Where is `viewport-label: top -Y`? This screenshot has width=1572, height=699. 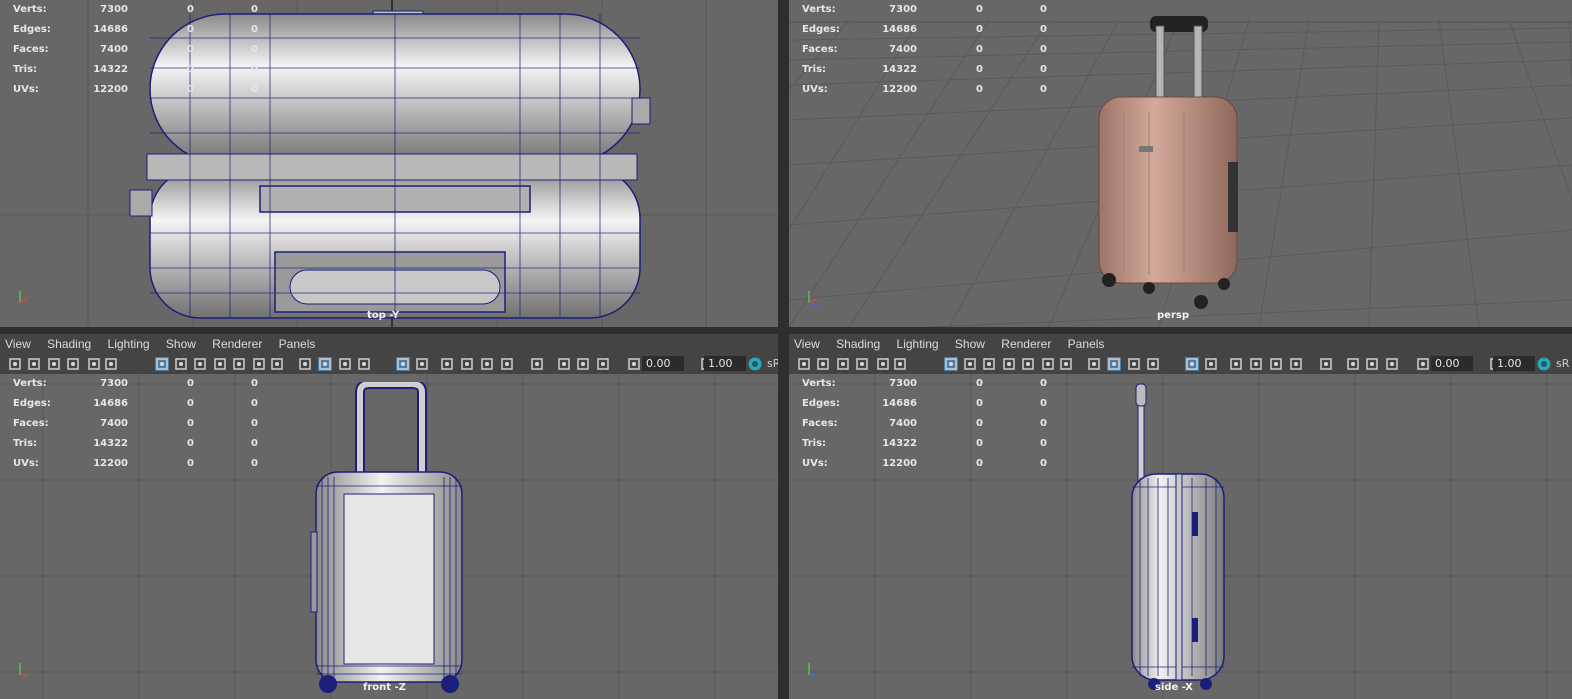
viewport-label: top -Y is located at coordinates (383, 315).